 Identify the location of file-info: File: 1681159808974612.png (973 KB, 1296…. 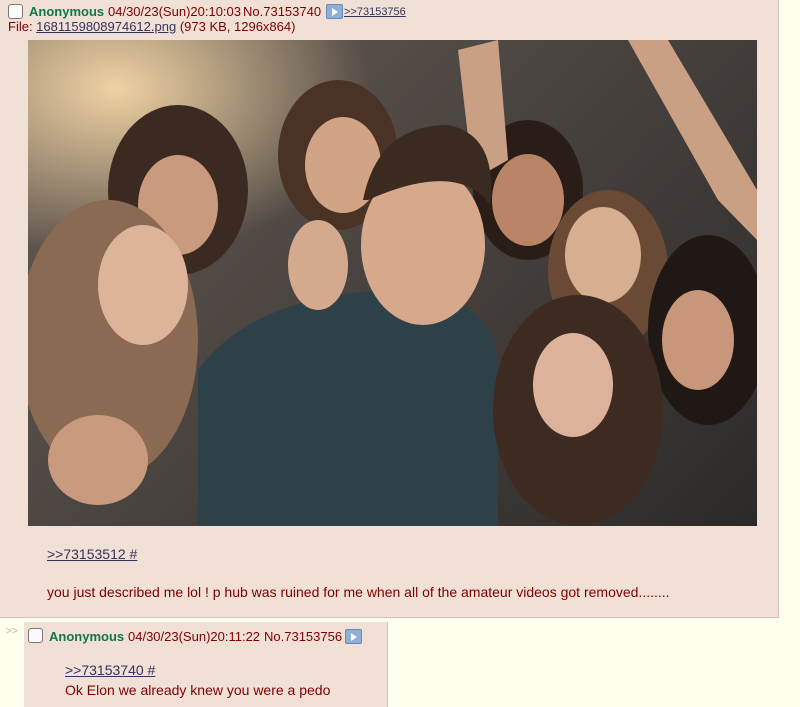
(151, 26).